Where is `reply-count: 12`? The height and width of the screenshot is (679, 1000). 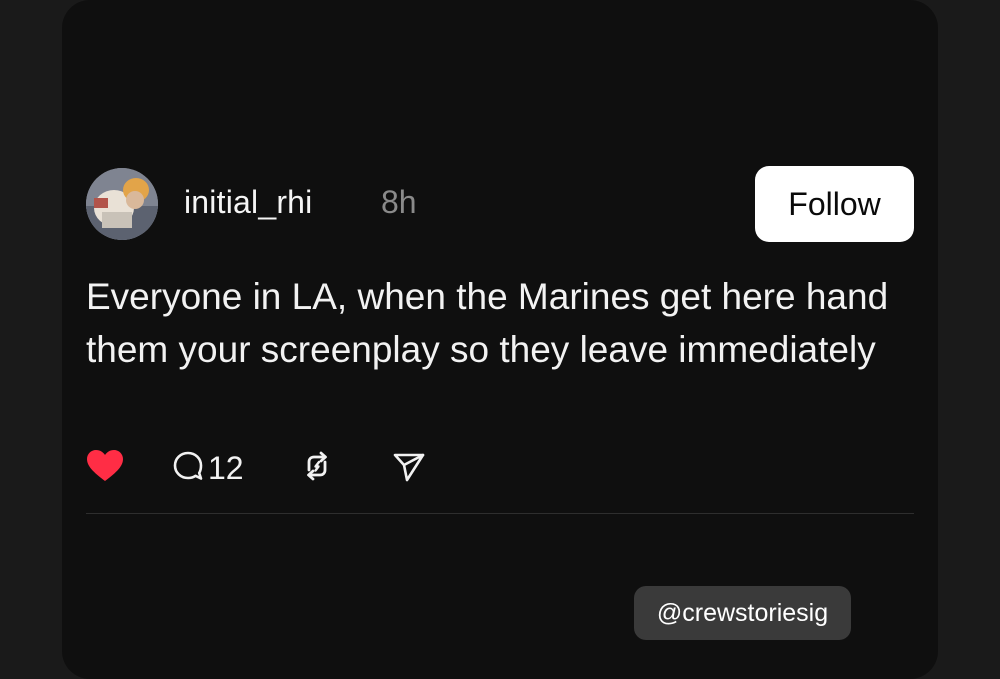 reply-count: 12 is located at coordinates (226, 467).